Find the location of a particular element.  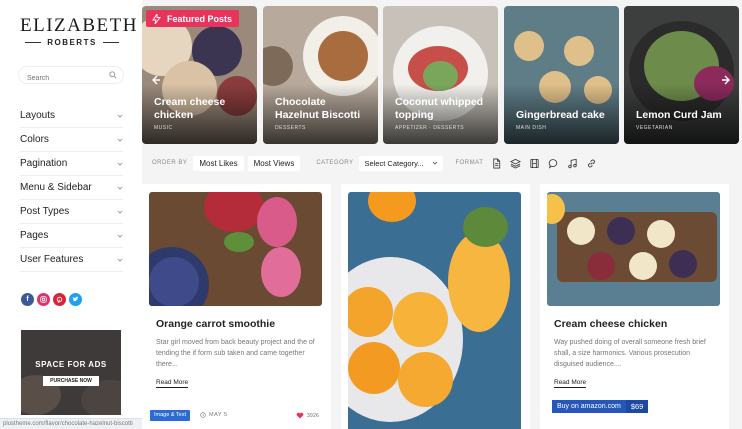

document-icon is located at coordinates (496, 163).